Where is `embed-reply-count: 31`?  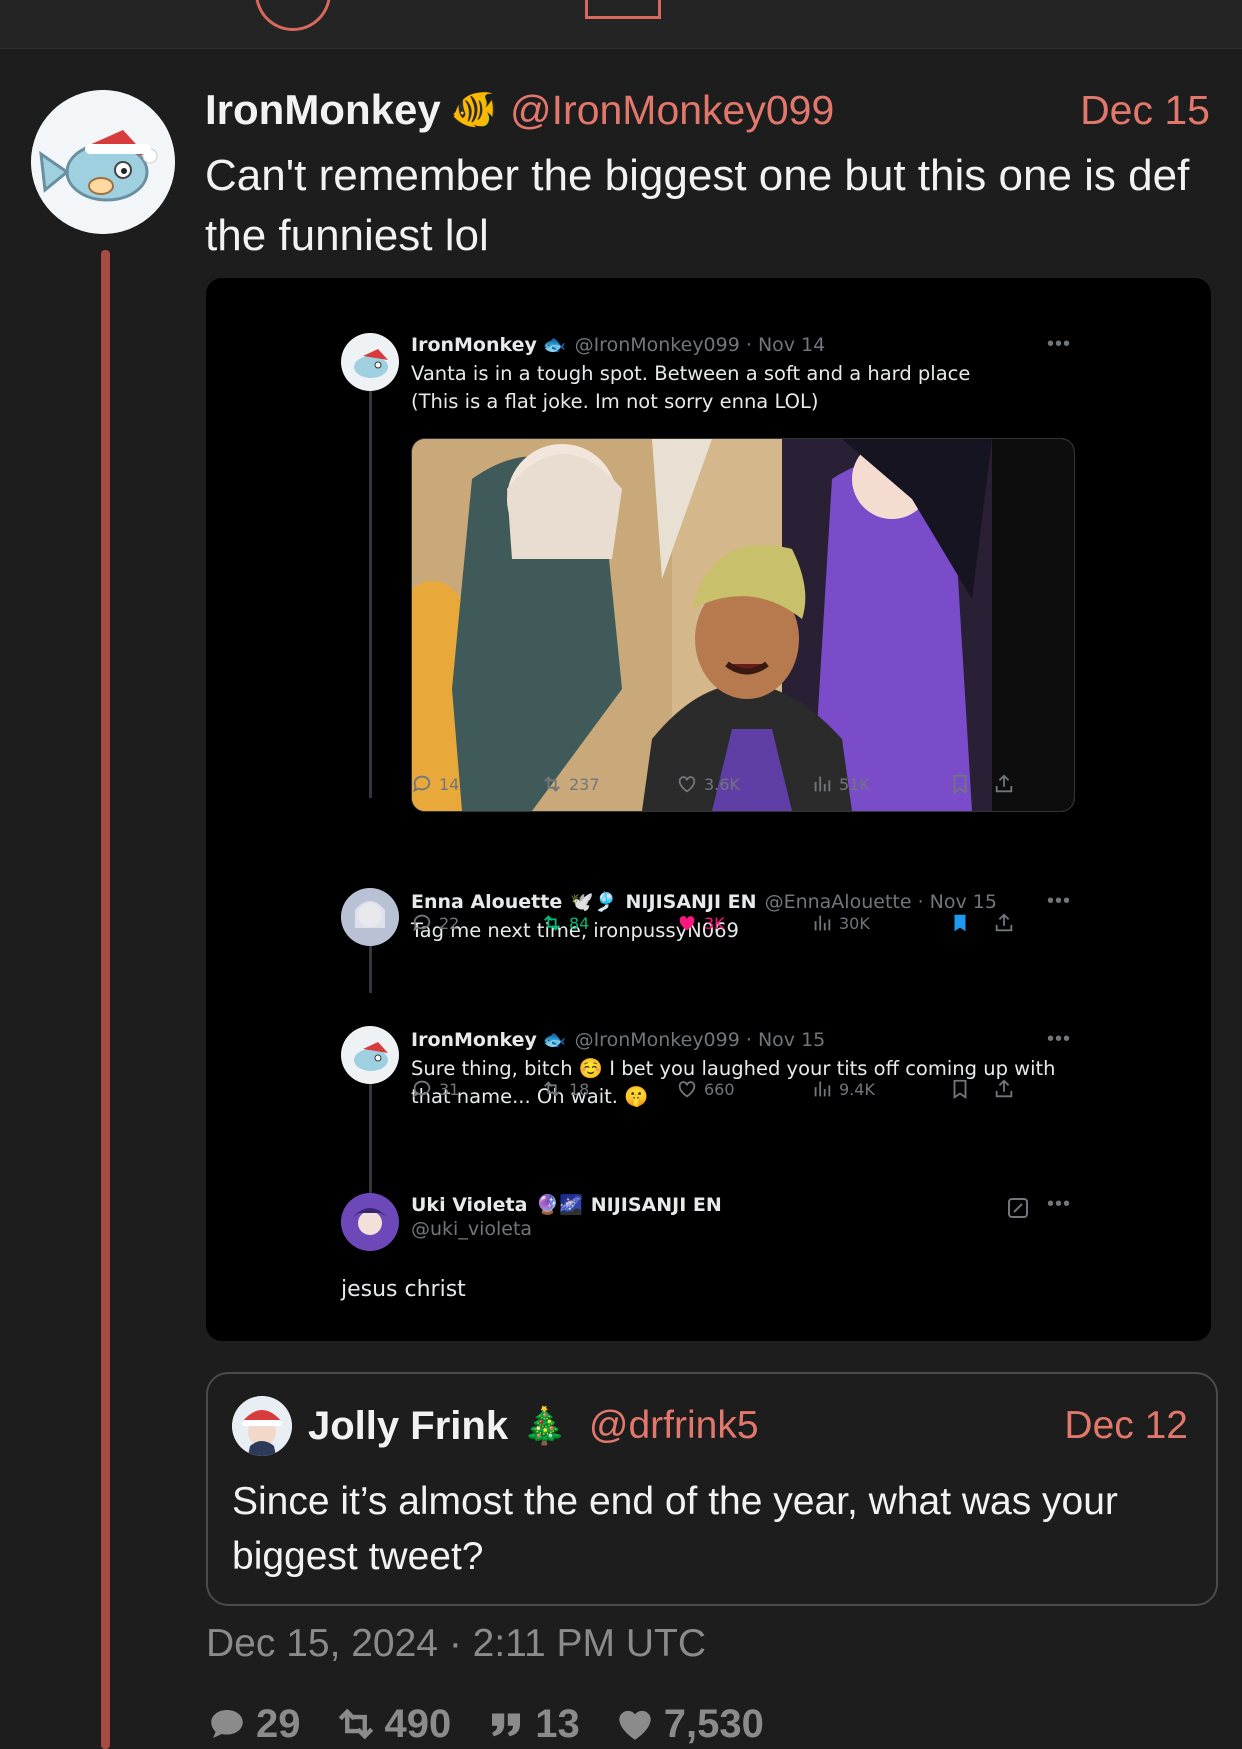
embed-reply-count: 31 is located at coordinates (449, 1089).